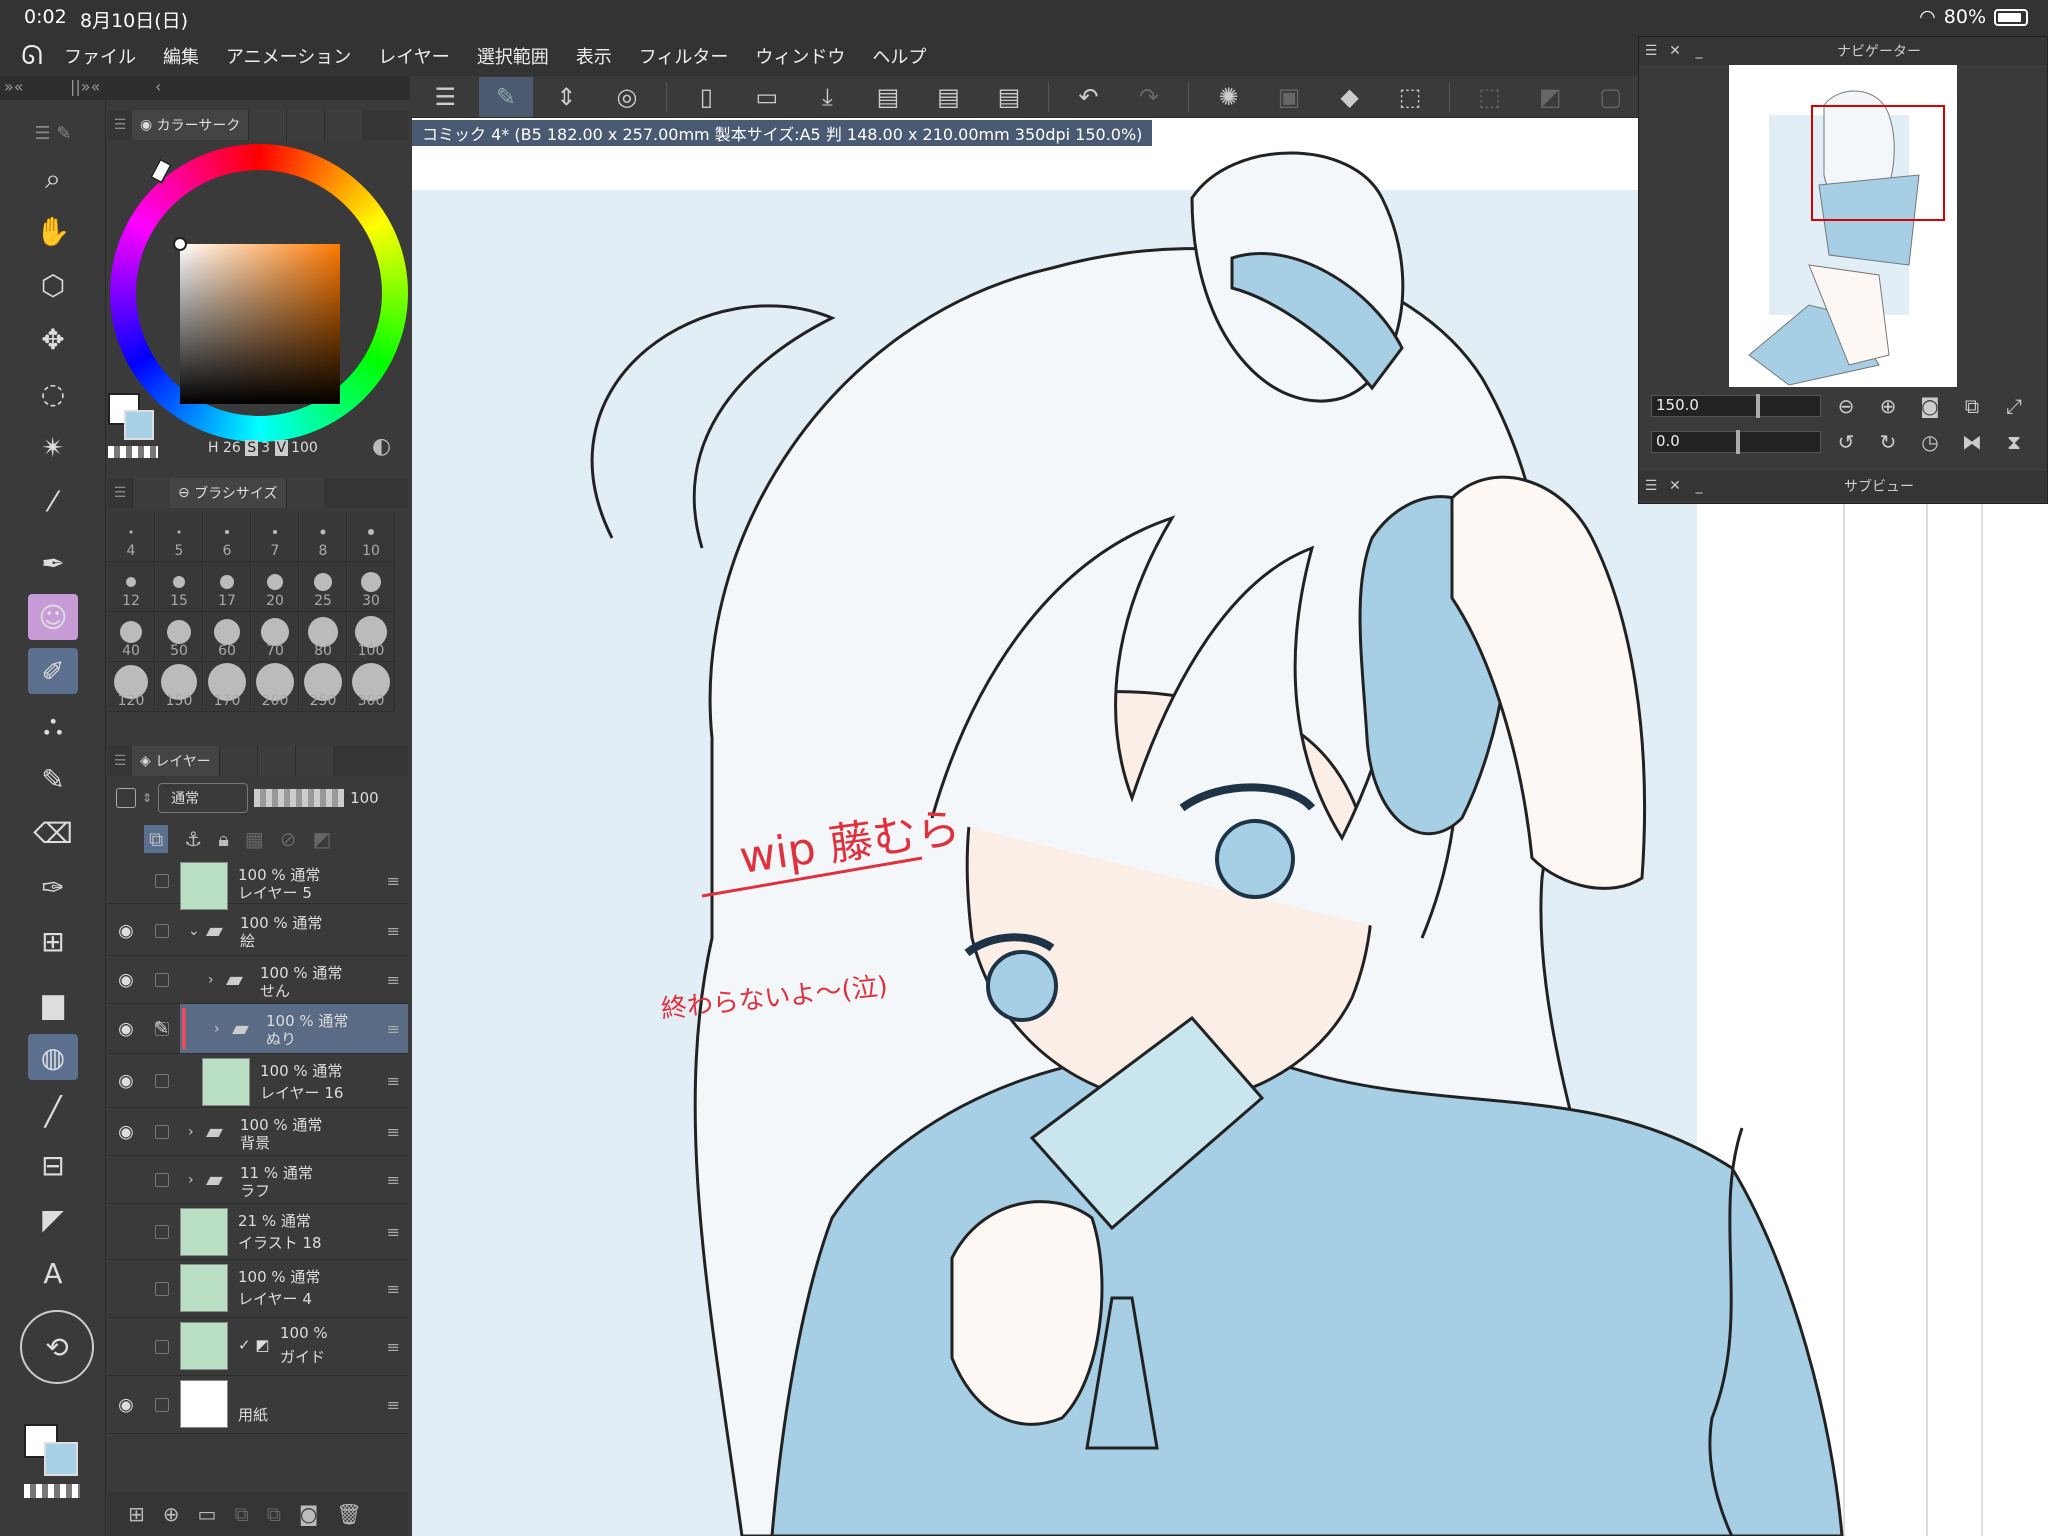 The image size is (2048, 1536). I want to click on color-transparent-swatch, so click(133, 452).